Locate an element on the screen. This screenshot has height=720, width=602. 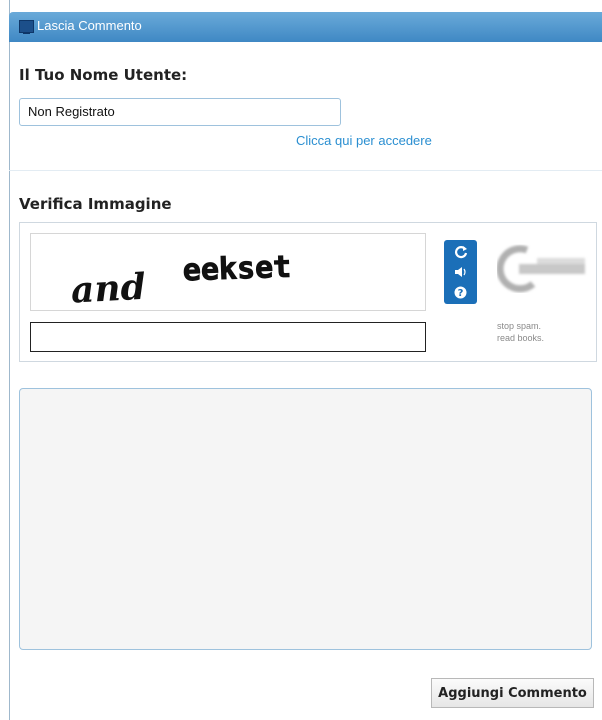
login-link: Clicca qui per accedere is located at coordinates (364, 140).